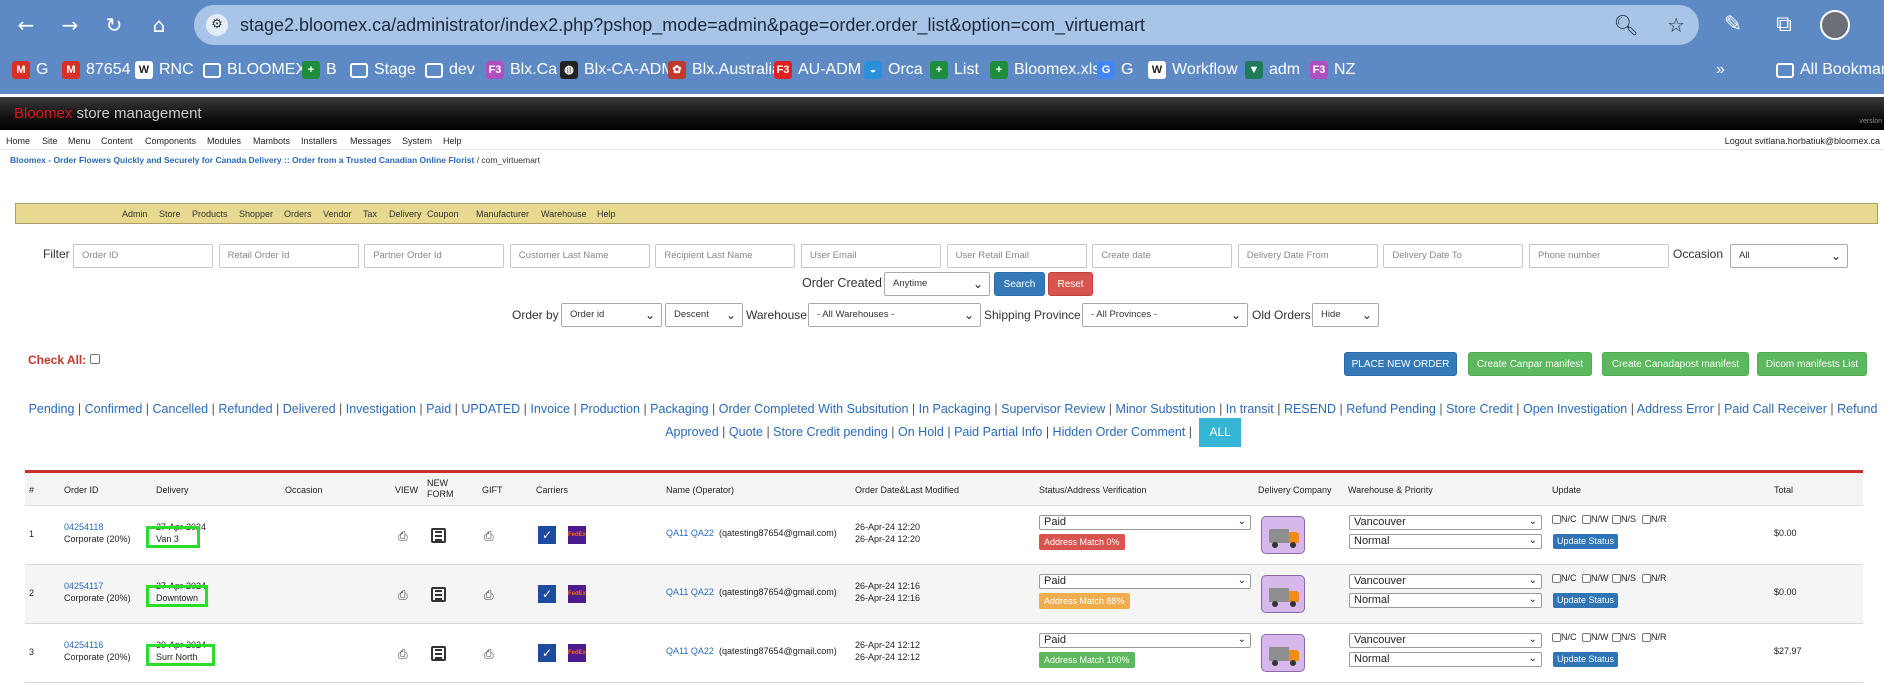  Describe the element at coordinates (1166, 409) in the screenshot. I see `status-link: Minor Substitution` at that location.